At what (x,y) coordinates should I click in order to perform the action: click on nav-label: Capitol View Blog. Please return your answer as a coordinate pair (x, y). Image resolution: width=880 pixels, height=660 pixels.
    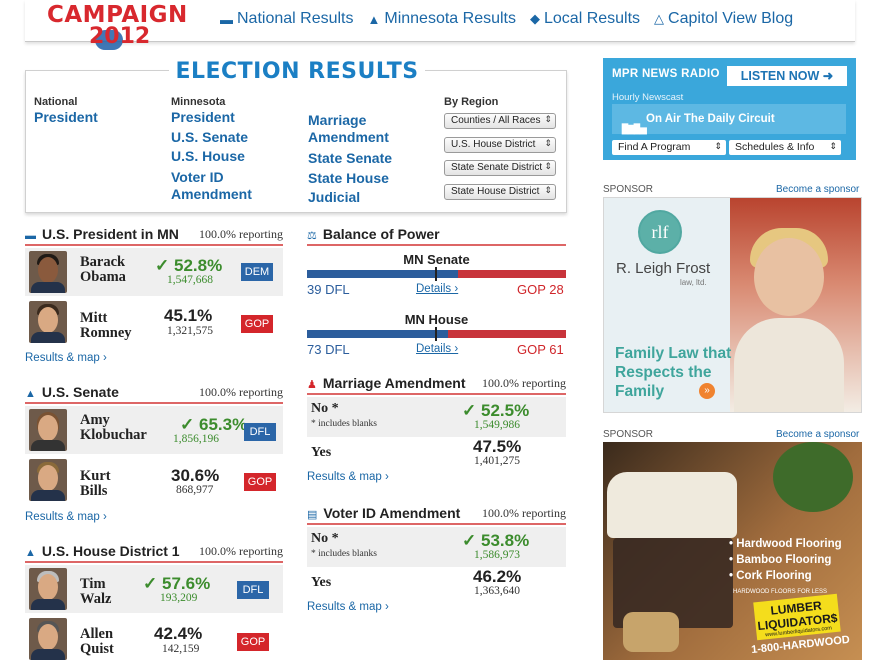
    Looking at the image, I should click on (731, 18).